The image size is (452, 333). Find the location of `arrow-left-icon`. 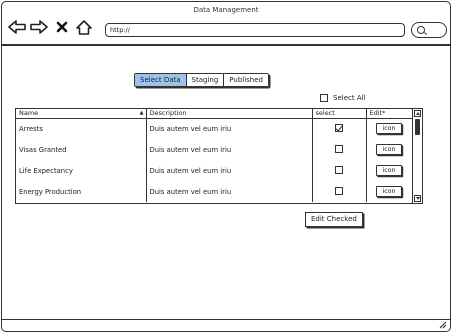

arrow-left-icon is located at coordinates (17, 27).